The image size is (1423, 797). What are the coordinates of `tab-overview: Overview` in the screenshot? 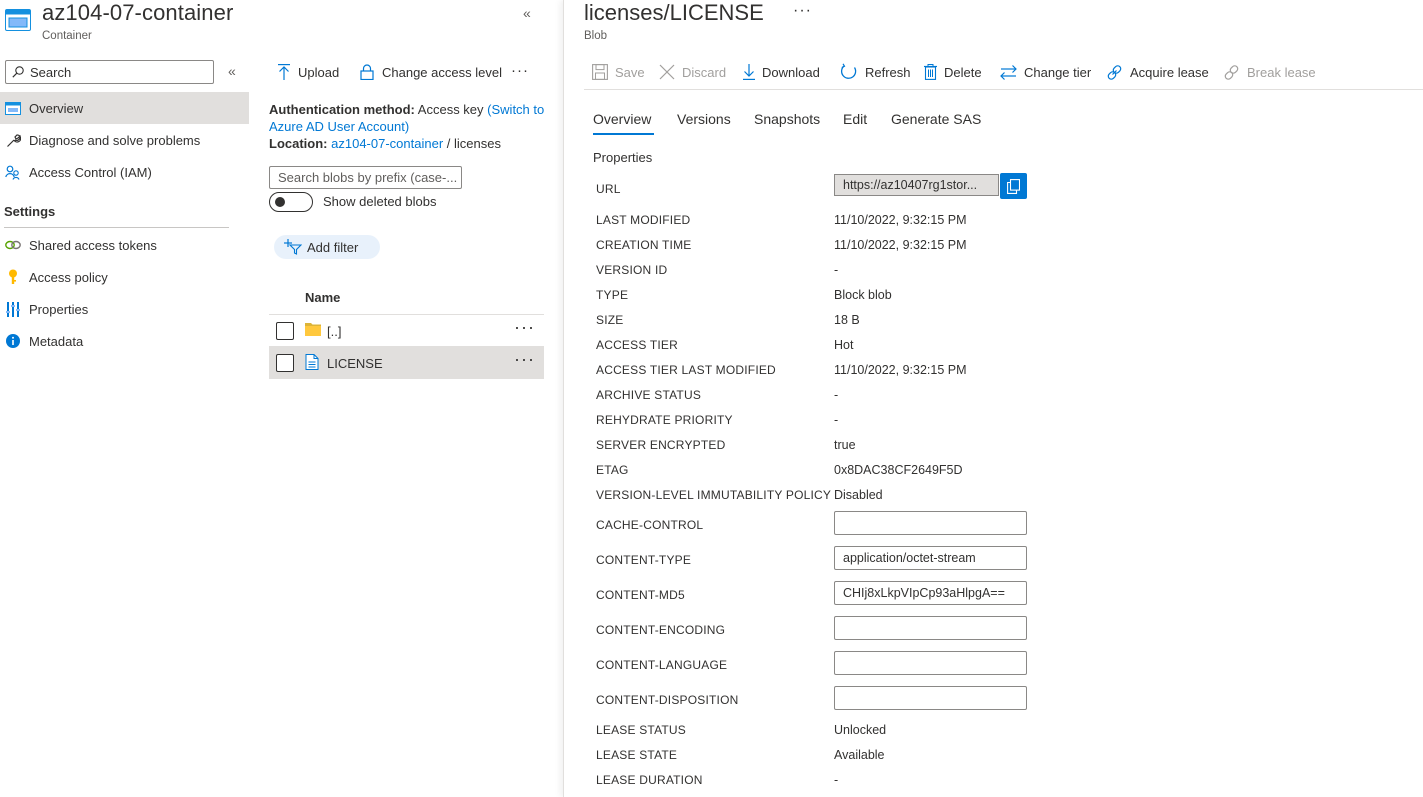 It's located at (622, 119).